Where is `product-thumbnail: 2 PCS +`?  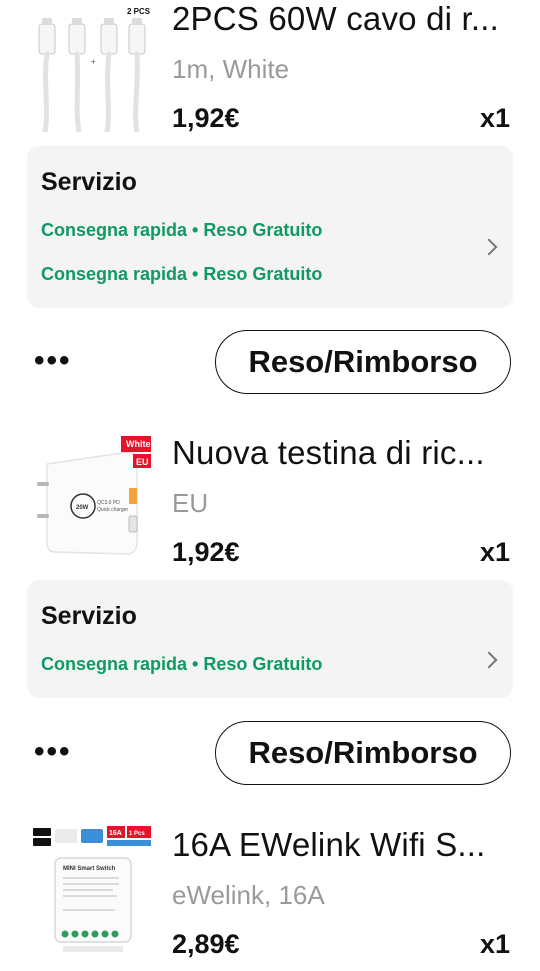
product-thumbnail: 2 PCS + is located at coordinates (92, 67).